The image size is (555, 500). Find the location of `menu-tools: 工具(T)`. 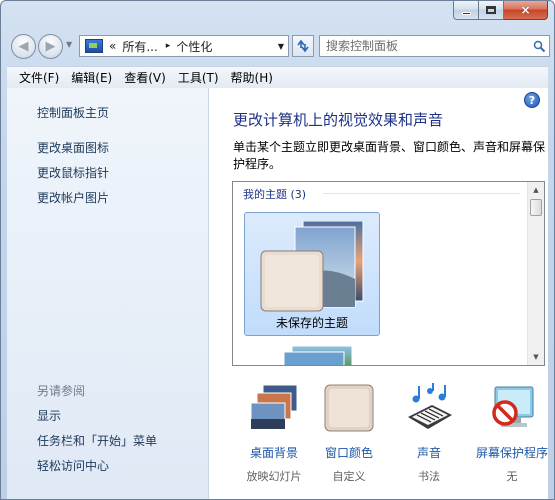

menu-tools: 工具(T) is located at coordinates (198, 77).